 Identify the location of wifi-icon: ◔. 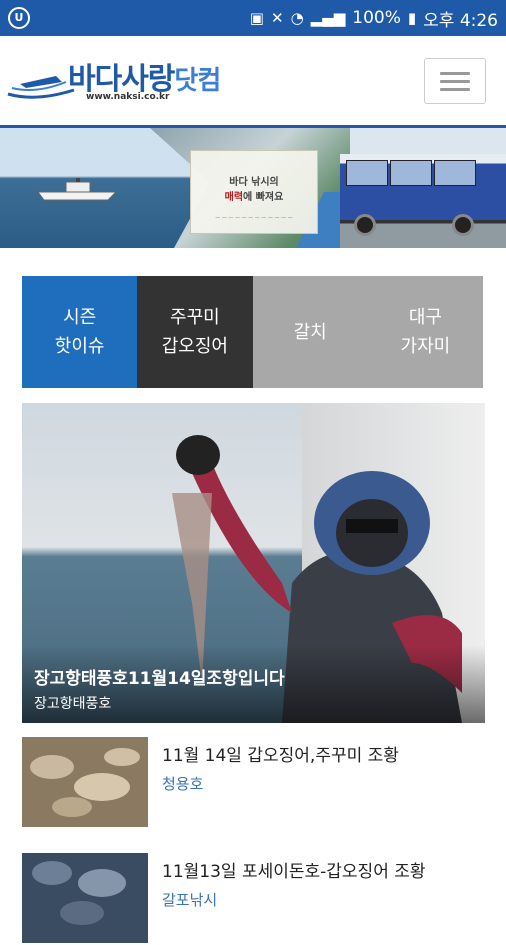
(297, 18).